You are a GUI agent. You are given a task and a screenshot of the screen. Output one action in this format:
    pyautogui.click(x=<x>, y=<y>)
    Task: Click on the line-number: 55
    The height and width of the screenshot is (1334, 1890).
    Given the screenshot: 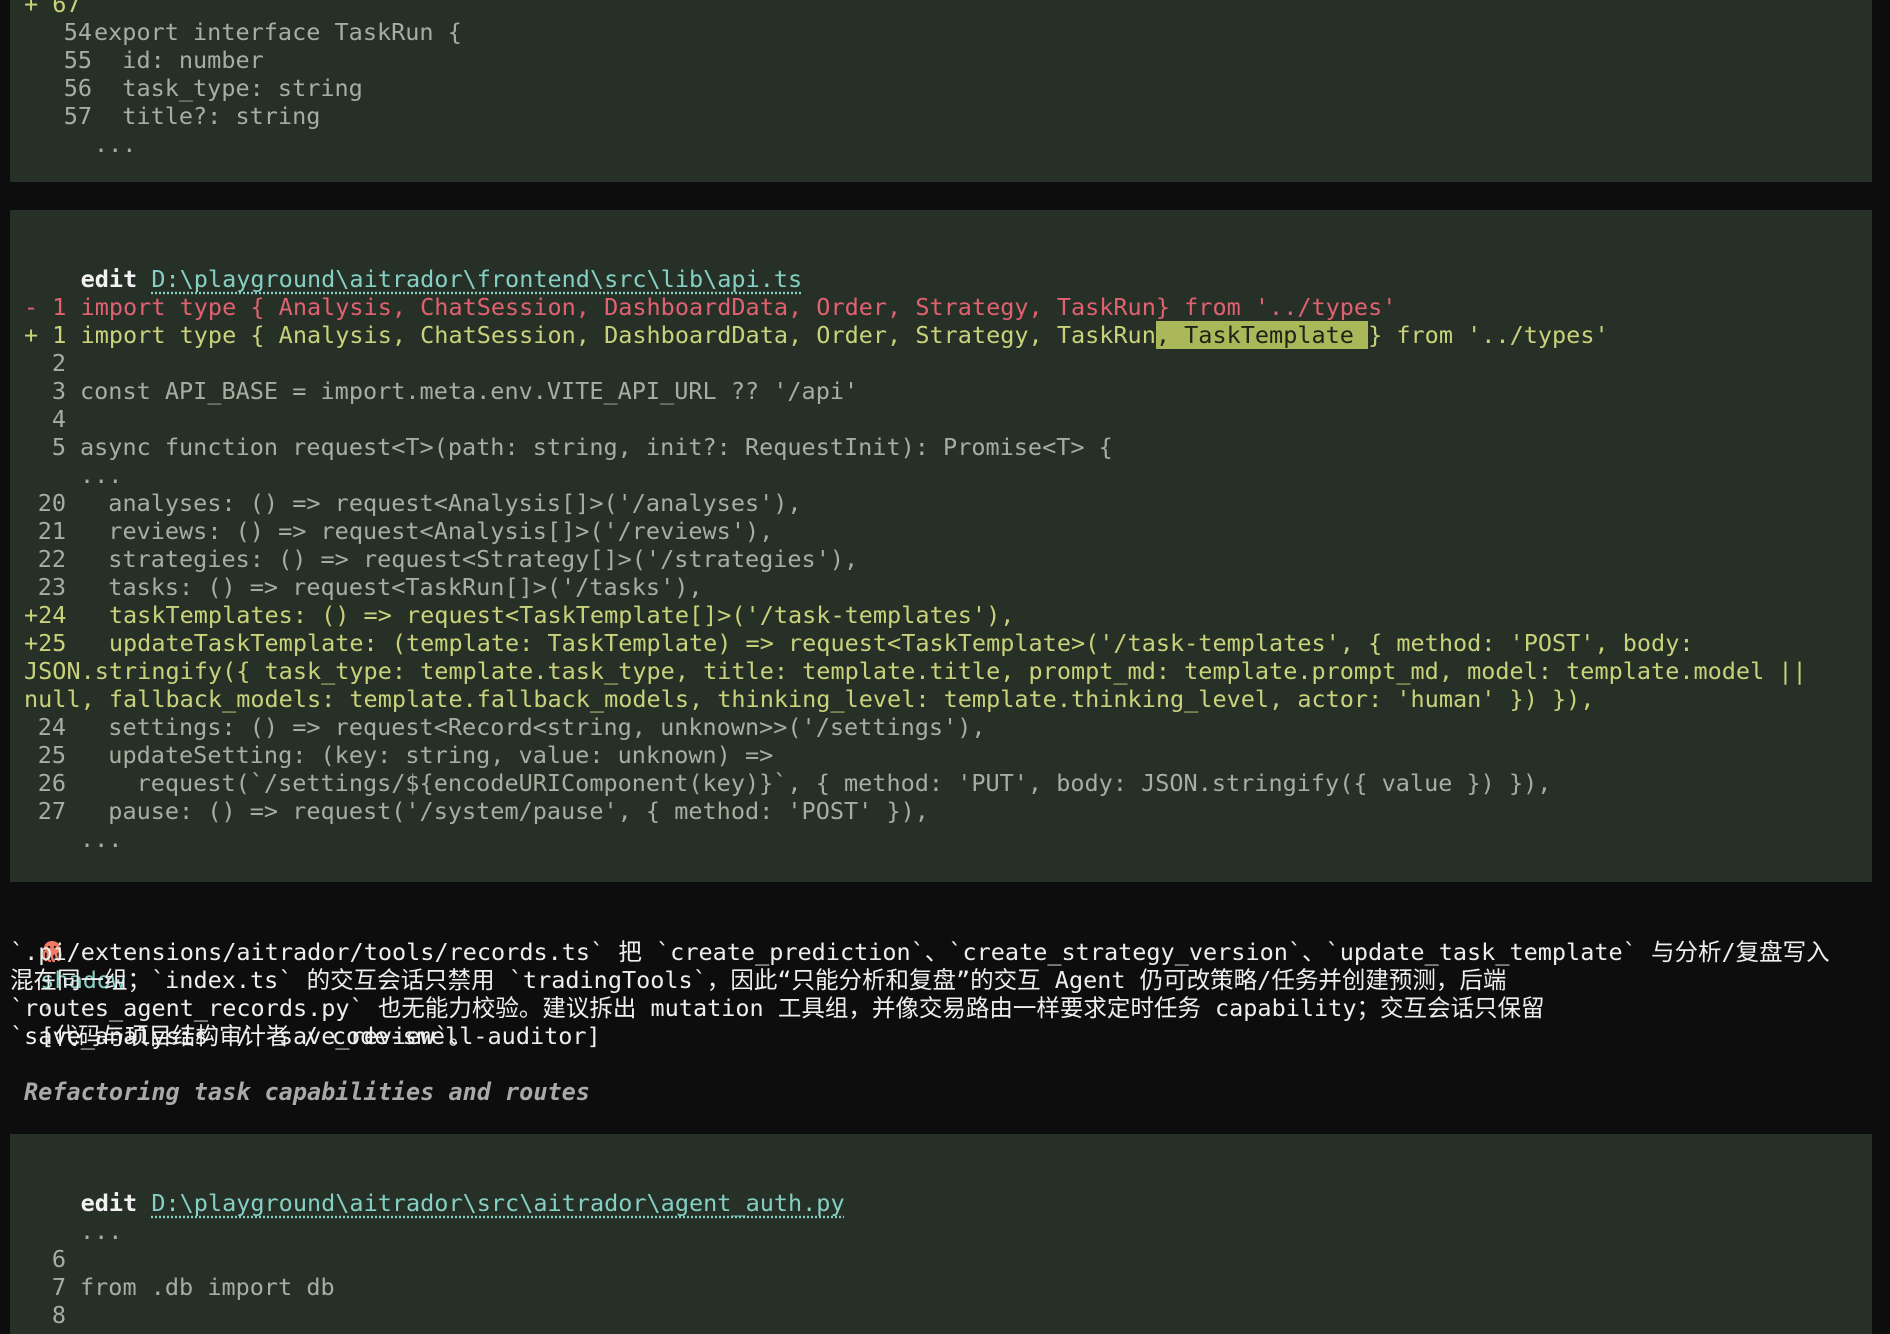 What is the action you would take?
    pyautogui.click(x=77, y=60)
    